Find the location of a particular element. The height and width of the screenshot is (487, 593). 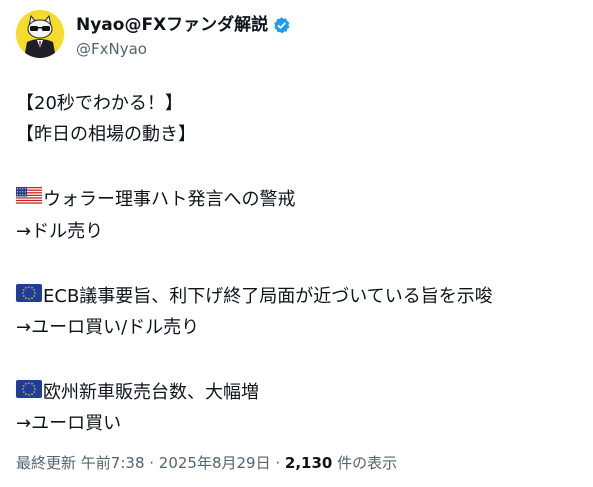

author-display-name-row: Nyao@FXファンダ解説 is located at coordinates (183, 25).